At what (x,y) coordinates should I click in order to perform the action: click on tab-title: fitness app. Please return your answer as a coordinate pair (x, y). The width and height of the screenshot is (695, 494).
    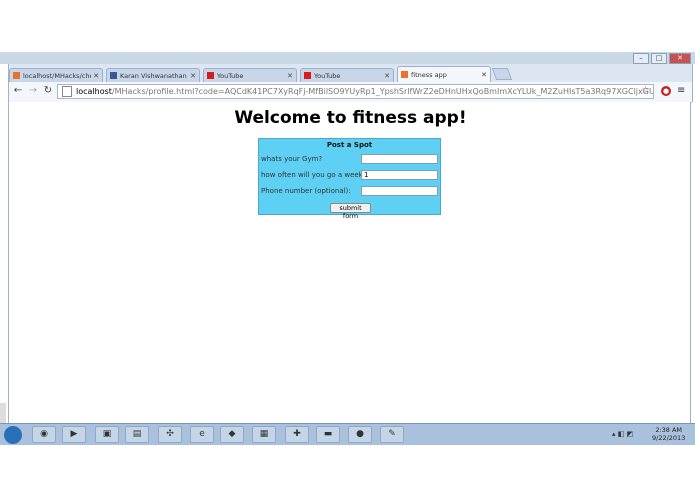
    Looking at the image, I should click on (429, 74).